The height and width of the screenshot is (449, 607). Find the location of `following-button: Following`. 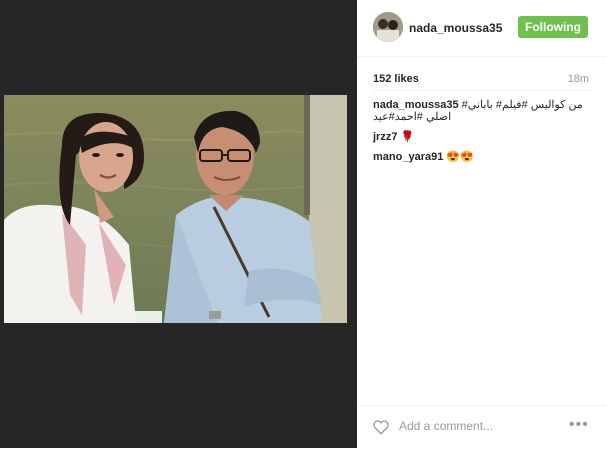

following-button: Following is located at coordinates (553, 27).